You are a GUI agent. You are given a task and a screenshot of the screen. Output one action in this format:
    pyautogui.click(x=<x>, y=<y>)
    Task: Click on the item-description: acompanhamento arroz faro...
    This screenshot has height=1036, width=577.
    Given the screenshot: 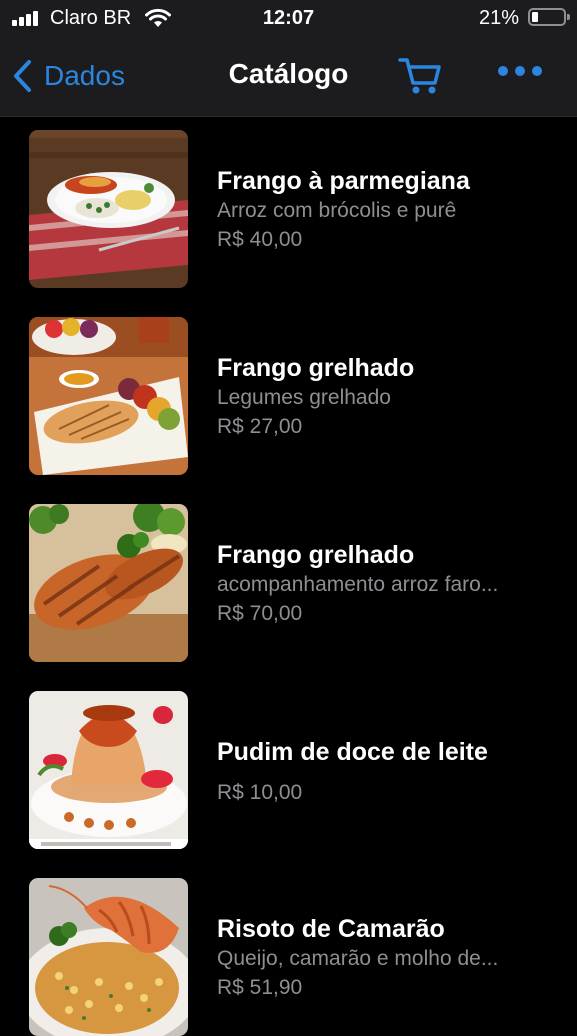 What is the action you would take?
    pyautogui.click(x=358, y=584)
    